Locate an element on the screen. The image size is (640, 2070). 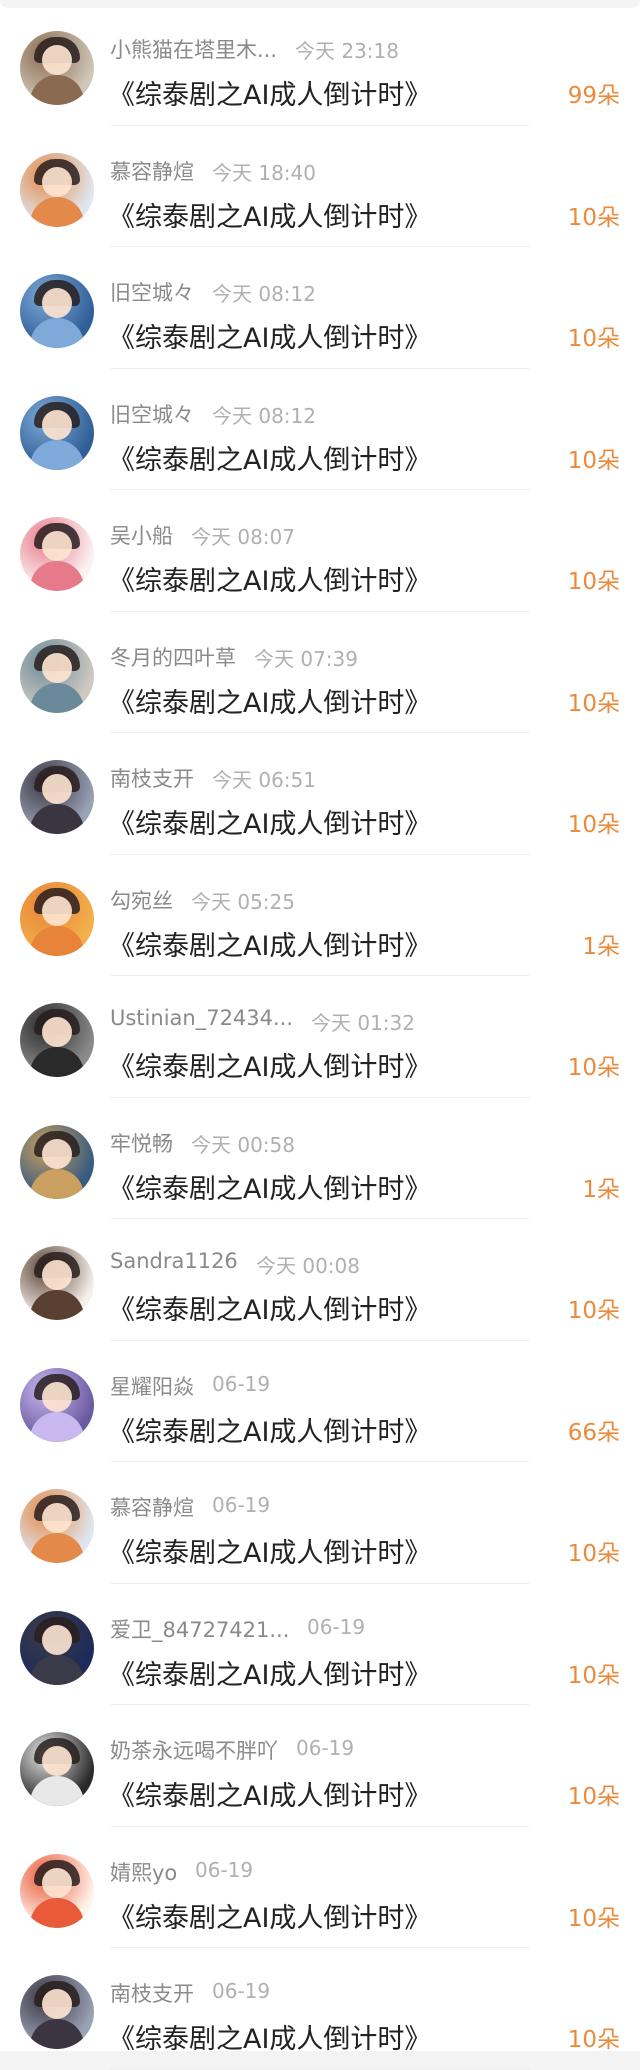
user-name: 奶茶永远喝不胖吖 is located at coordinates (194, 1750).